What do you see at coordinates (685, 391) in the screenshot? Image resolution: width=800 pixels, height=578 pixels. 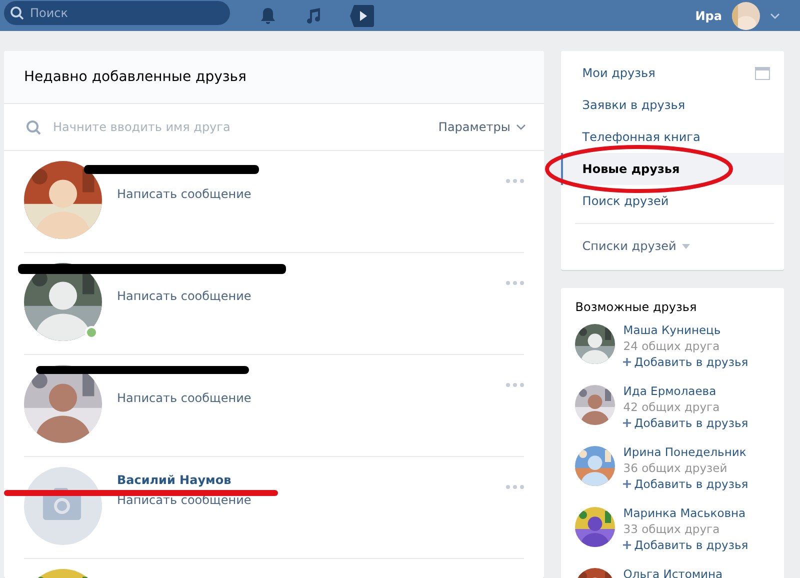 I see `friend-name: Ида Ермолаева` at bounding box center [685, 391].